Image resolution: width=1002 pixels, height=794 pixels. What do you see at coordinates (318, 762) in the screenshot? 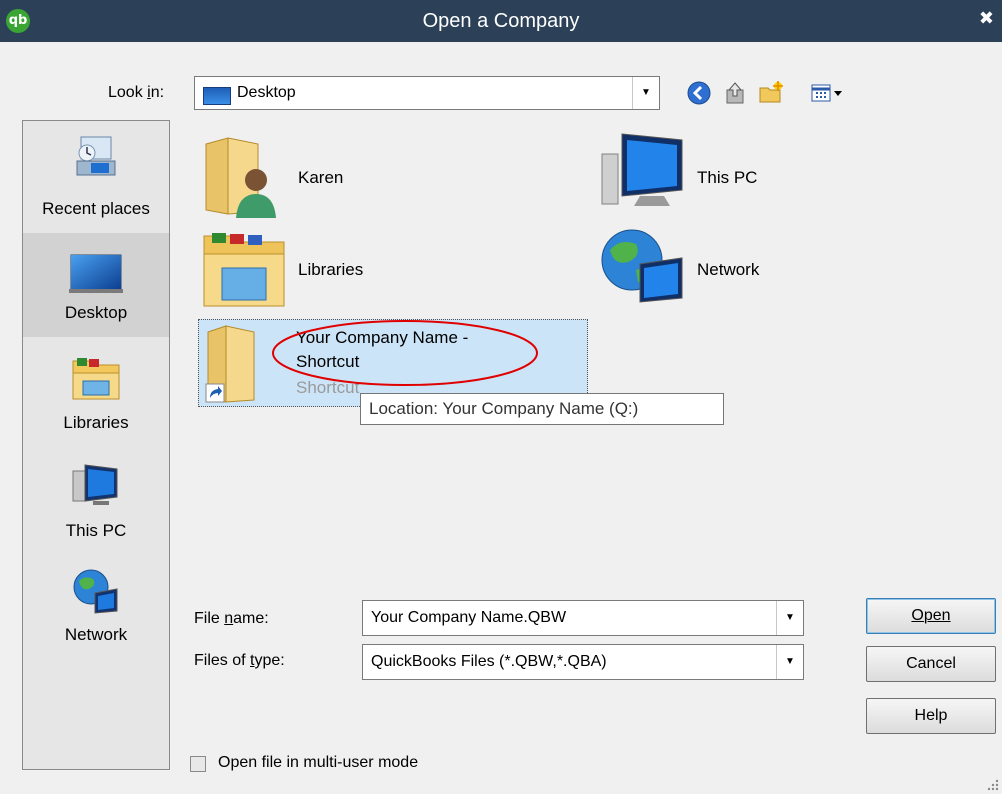
I see `multiuser-label: Open file in multi-user mode` at bounding box center [318, 762].